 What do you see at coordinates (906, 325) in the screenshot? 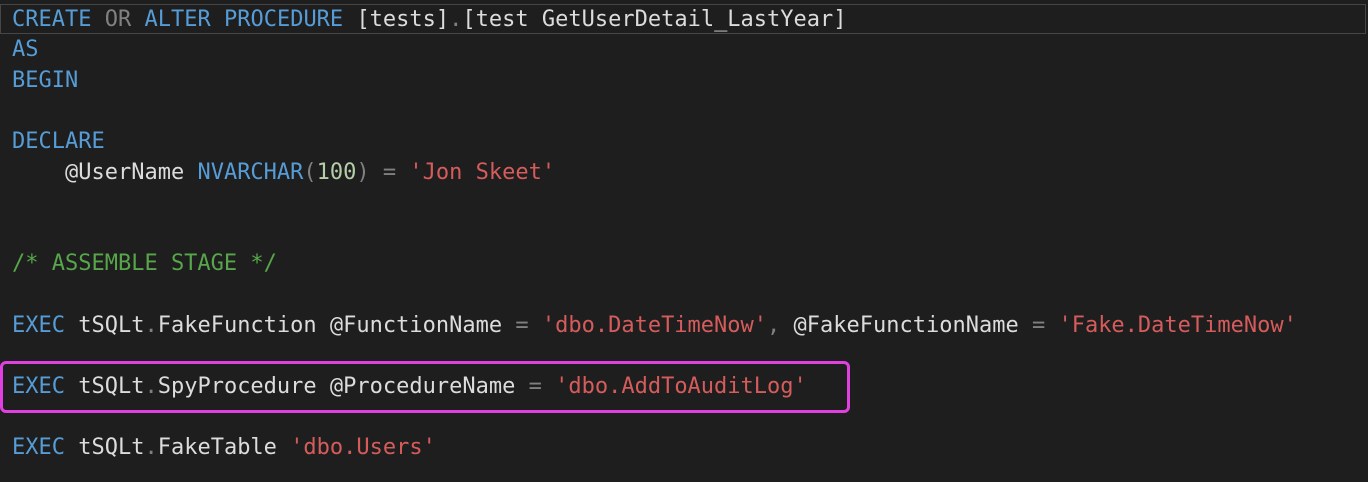
I see `param-fakefunctionname: @FakeFunctionName` at bounding box center [906, 325].